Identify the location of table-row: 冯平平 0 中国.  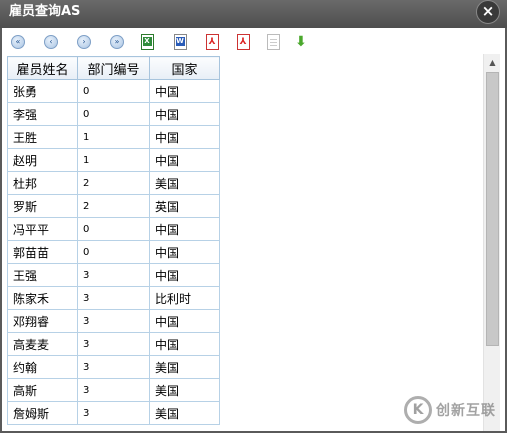
(113, 229).